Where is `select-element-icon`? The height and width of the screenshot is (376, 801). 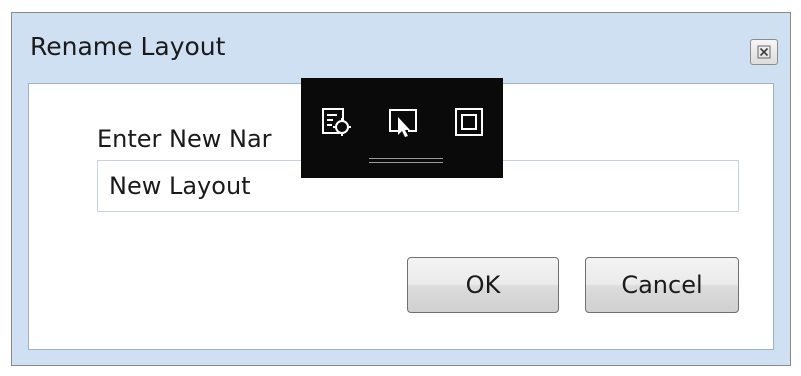 select-element-icon is located at coordinates (337, 122).